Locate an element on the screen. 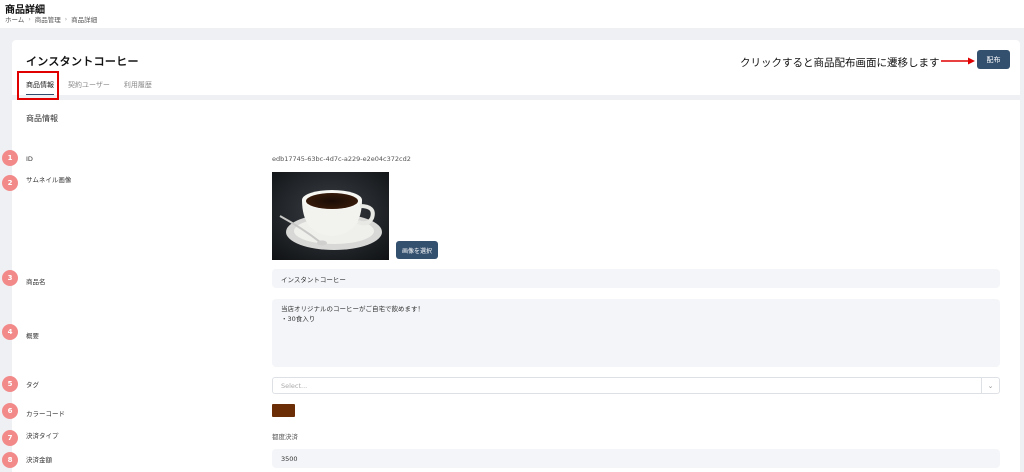  badge-2: 2 is located at coordinates (10, 183).